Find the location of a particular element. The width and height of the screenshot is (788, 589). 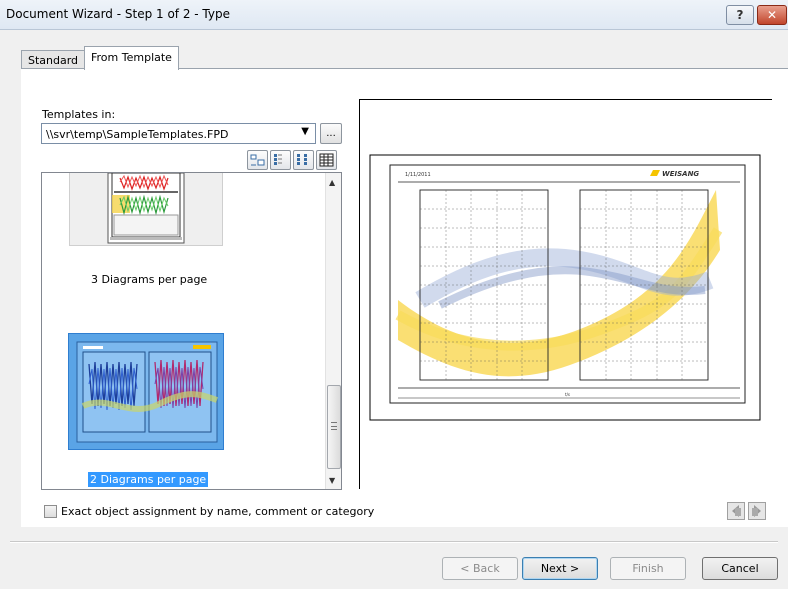

previous-page-icon is located at coordinates (736, 511).